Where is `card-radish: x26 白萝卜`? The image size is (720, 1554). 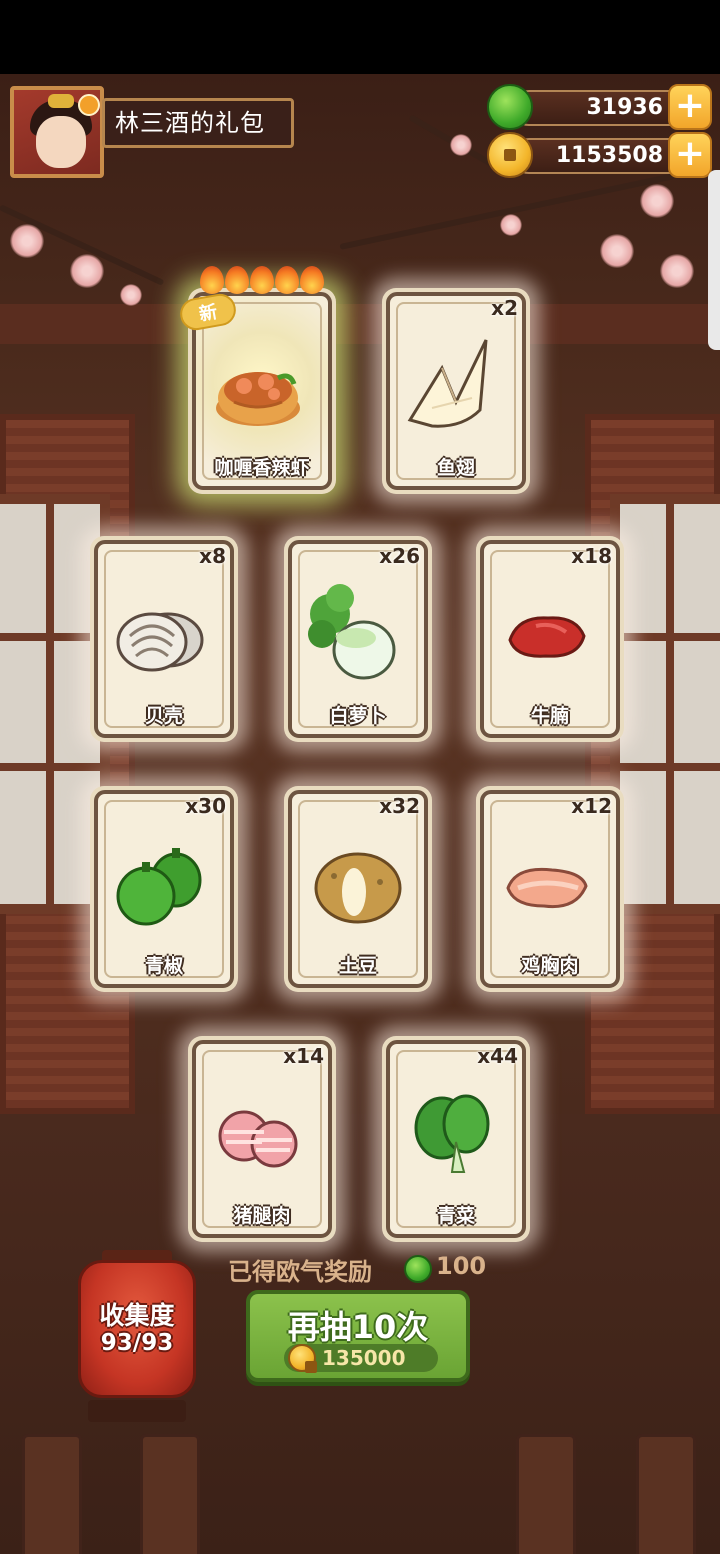
card-radish: x26 白萝卜 is located at coordinates (358, 639).